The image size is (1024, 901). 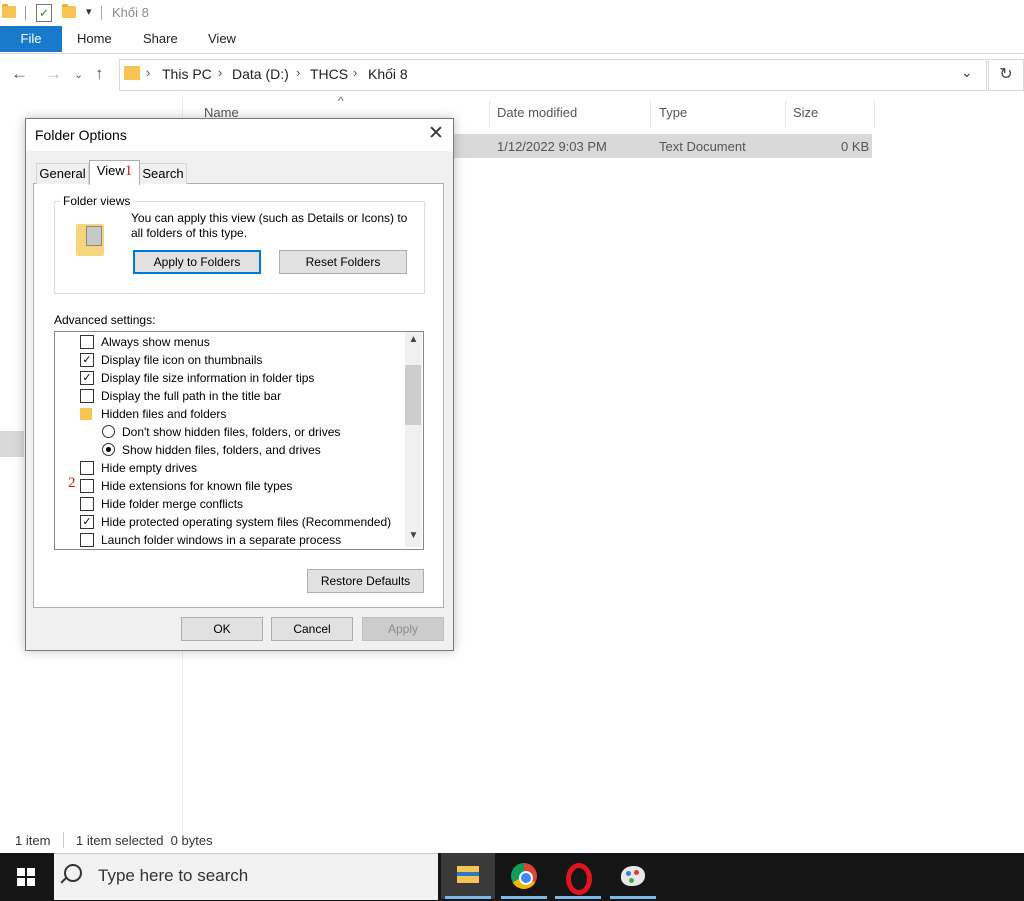 I want to click on setting-row: Always show menus, so click(x=241, y=342).